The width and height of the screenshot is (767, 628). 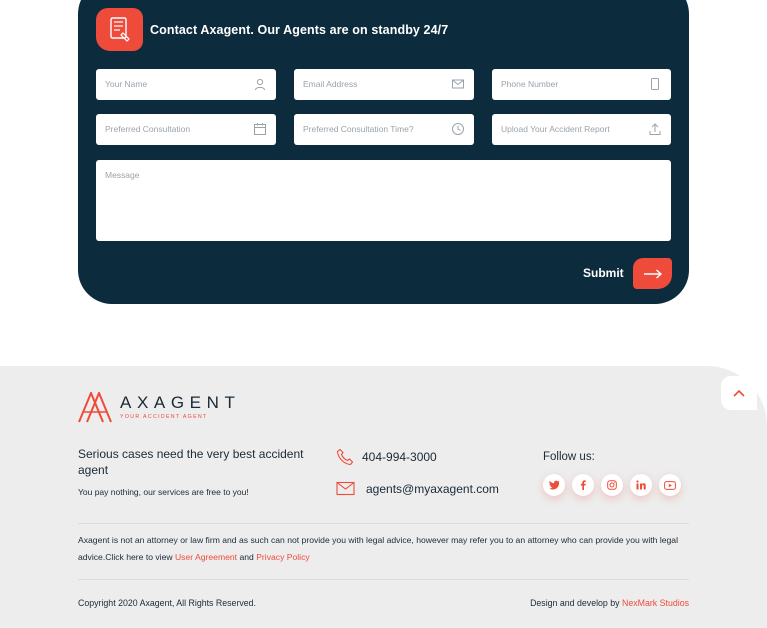 I want to click on consultation-time-field: Preferred Consultation Time?, so click(x=384, y=129).